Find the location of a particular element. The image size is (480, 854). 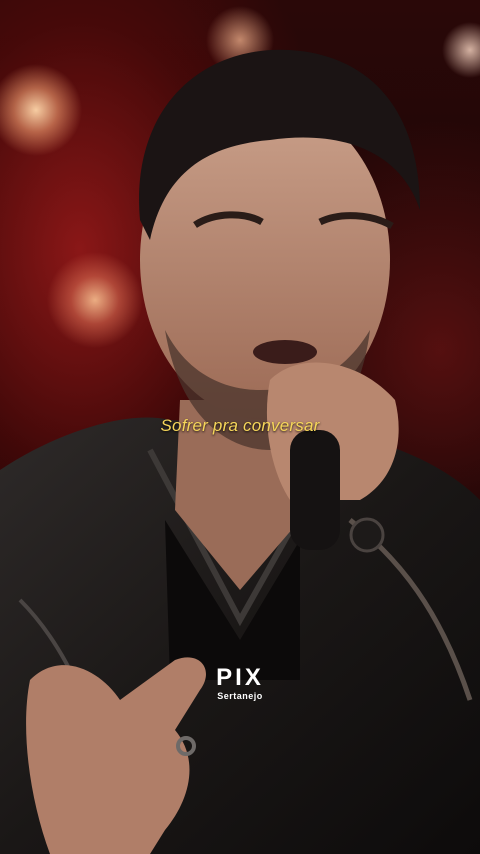

lyric-caption: Sofrer pra conversar is located at coordinates (240, 425).